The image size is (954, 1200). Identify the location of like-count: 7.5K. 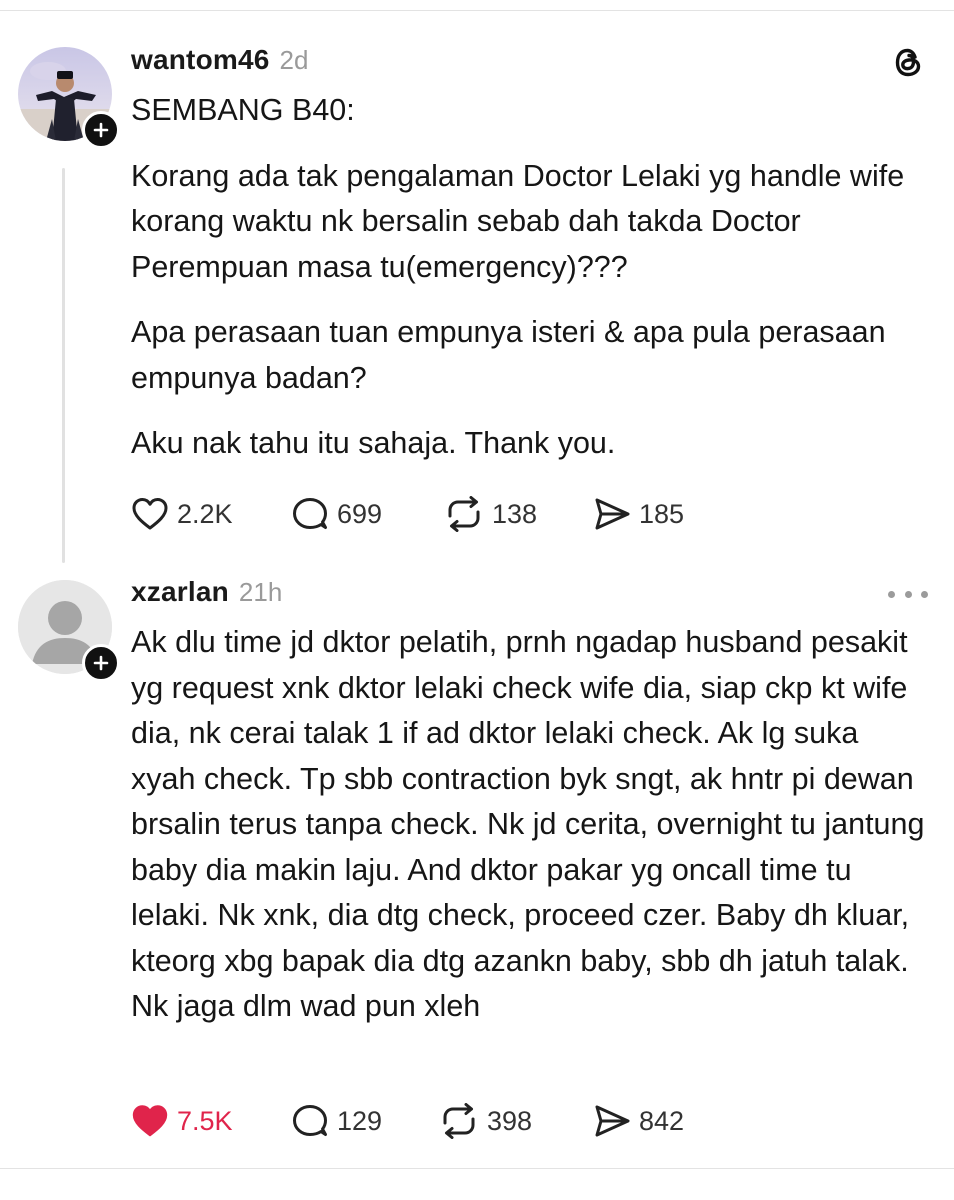
(205, 1120).